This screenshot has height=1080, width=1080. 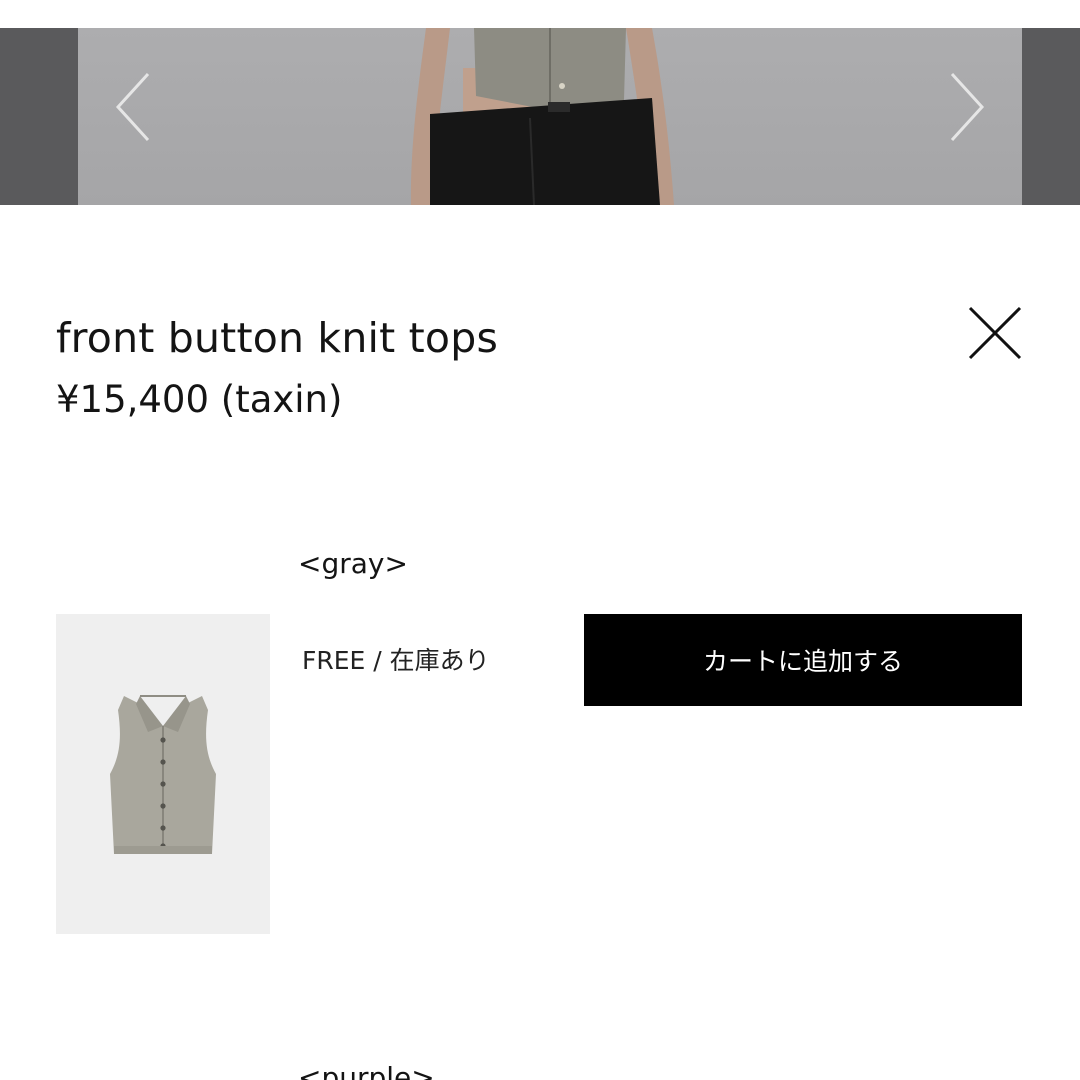 I want to click on vest-product-image, so click(x=163, y=774).